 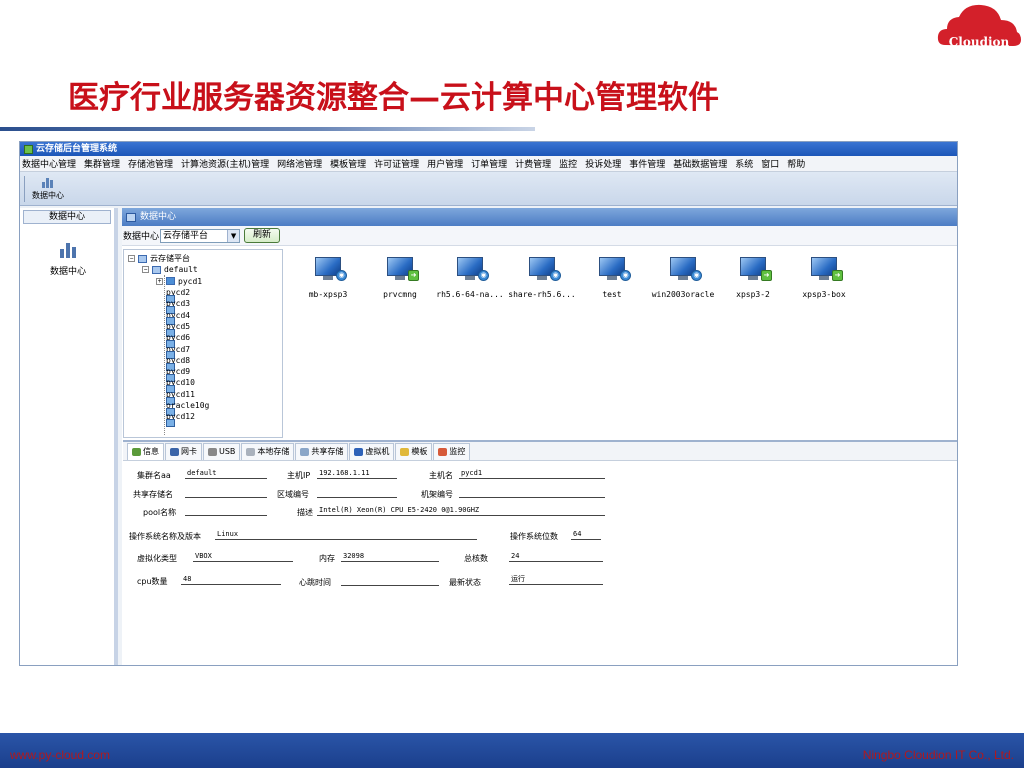 What do you see at coordinates (205, 306) in the screenshot?
I see `tree-node-host: pycd3` at bounding box center [205, 306].